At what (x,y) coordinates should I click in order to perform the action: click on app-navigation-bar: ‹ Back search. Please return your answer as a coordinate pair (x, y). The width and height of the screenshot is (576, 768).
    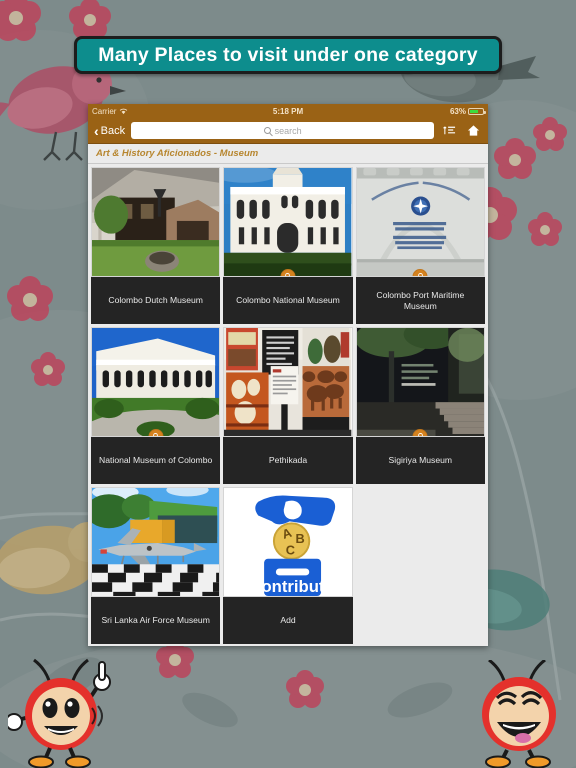
    Looking at the image, I should click on (288, 131).